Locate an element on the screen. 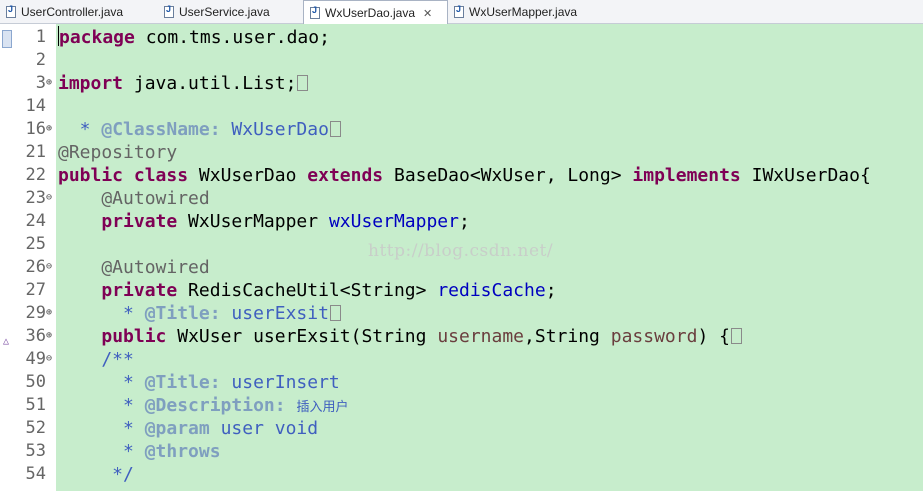 The height and width of the screenshot is (491, 923). code-token: username is located at coordinates (481, 336).